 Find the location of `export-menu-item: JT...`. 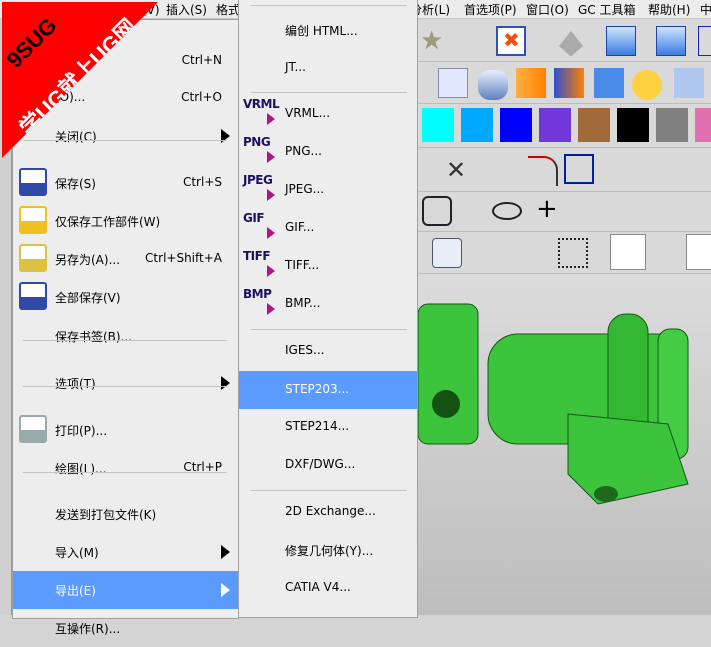

export-menu-item: JT... is located at coordinates (328, 68).